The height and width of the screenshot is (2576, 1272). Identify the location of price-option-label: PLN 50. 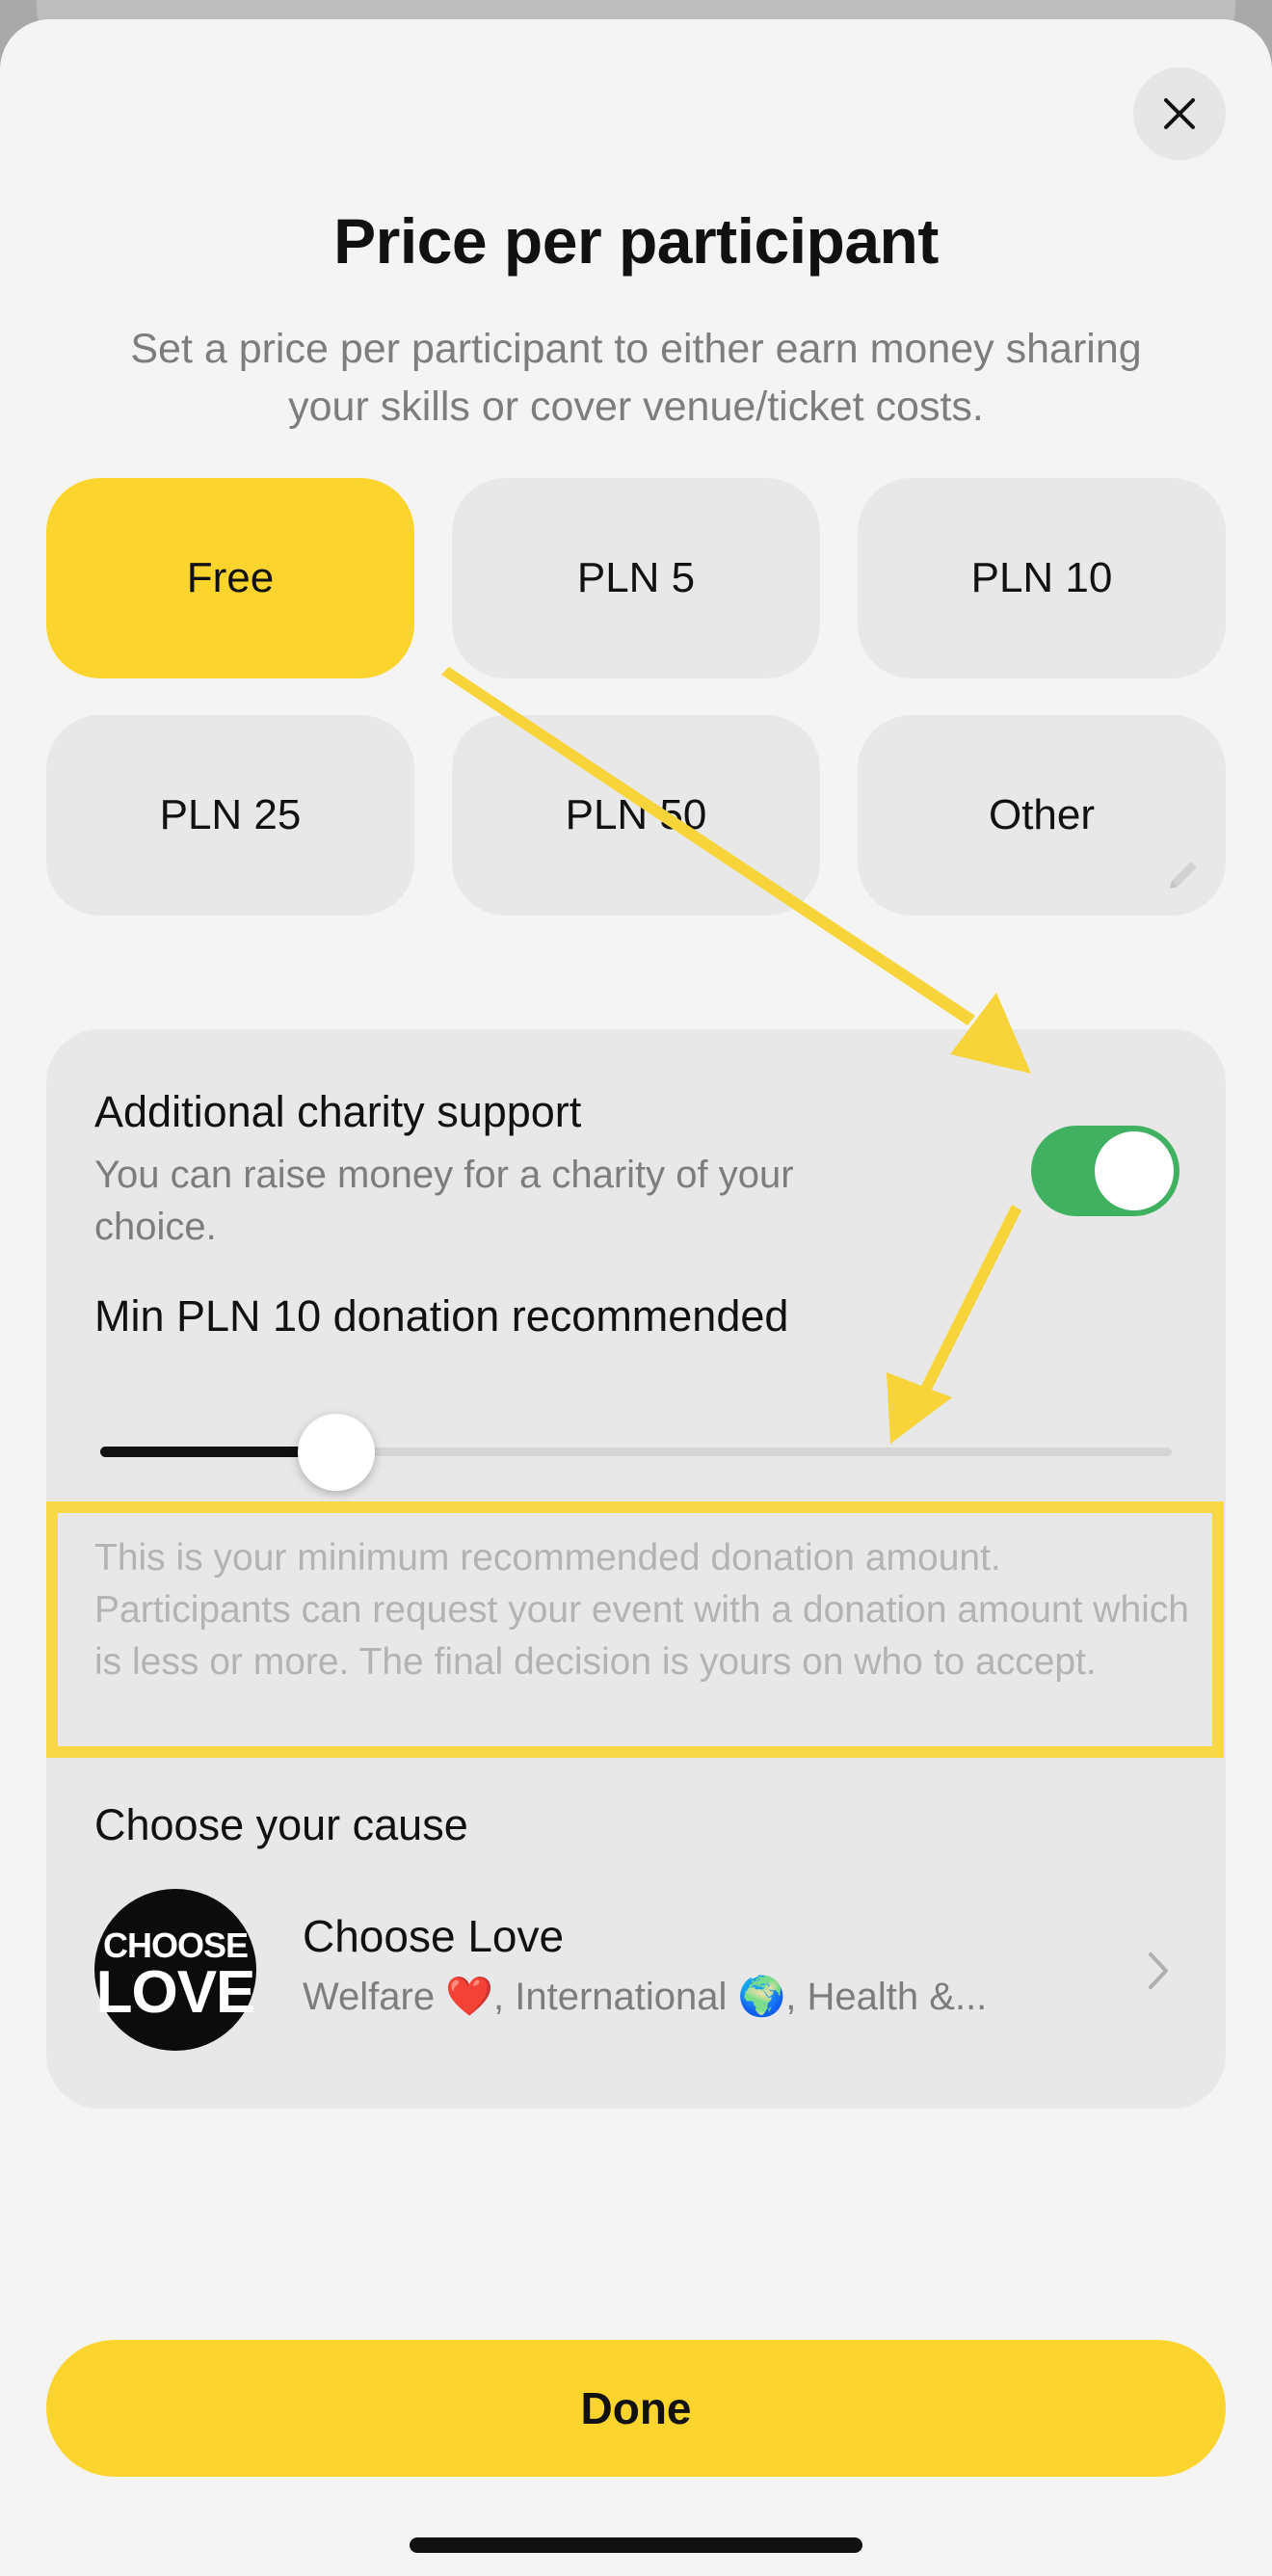
(636, 814).